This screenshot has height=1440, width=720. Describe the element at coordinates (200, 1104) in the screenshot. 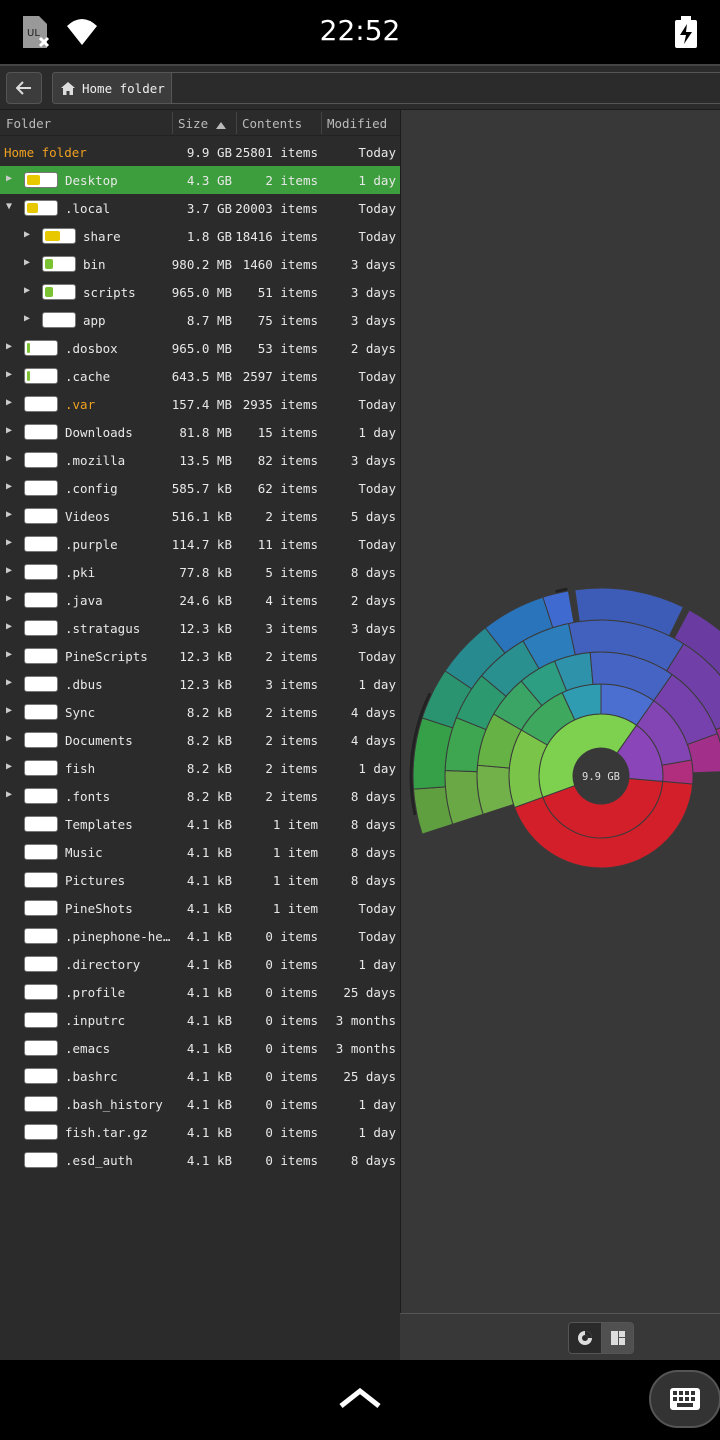

I see `folder-row: .bash_history 4.1 kB 0 items 1 day` at that location.